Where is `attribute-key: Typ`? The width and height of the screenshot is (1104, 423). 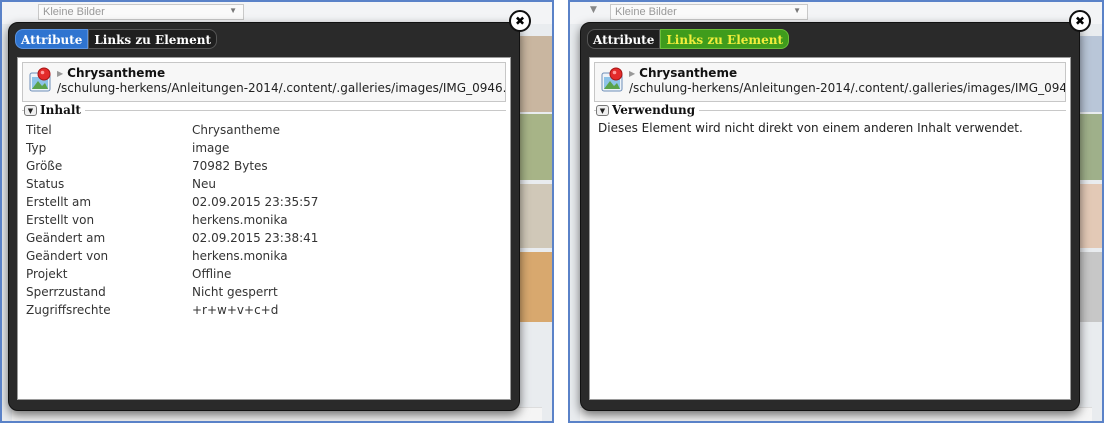 attribute-key: Typ is located at coordinates (36, 148).